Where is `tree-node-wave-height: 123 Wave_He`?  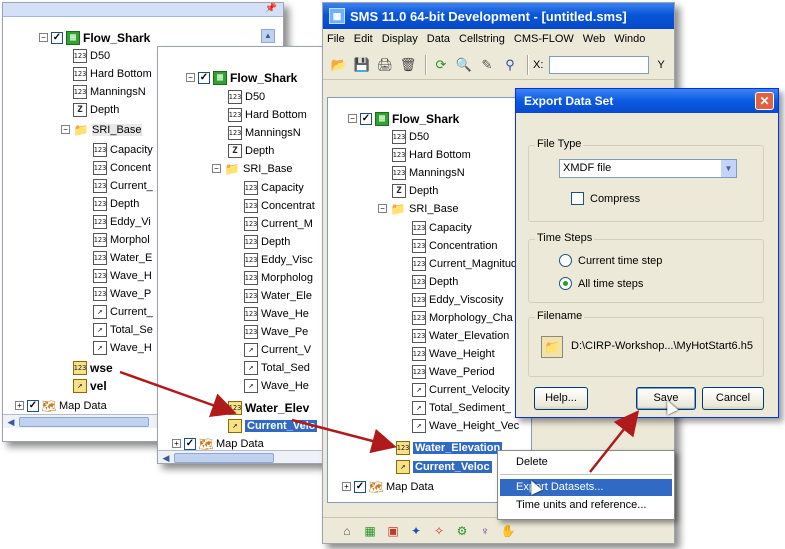 tree-node-wave-height: 123 Wave_He is located at coordinates (276, 313).